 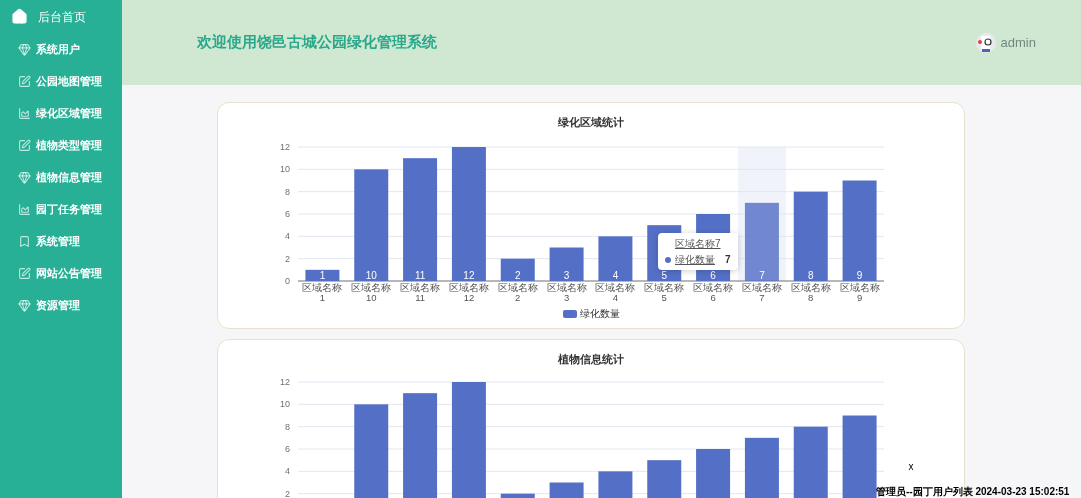 What do you see at coordinates (61, 209) in the screenshot?
I see `sidebar-item: 园丁任务管理` at bounding box center [61, 209].